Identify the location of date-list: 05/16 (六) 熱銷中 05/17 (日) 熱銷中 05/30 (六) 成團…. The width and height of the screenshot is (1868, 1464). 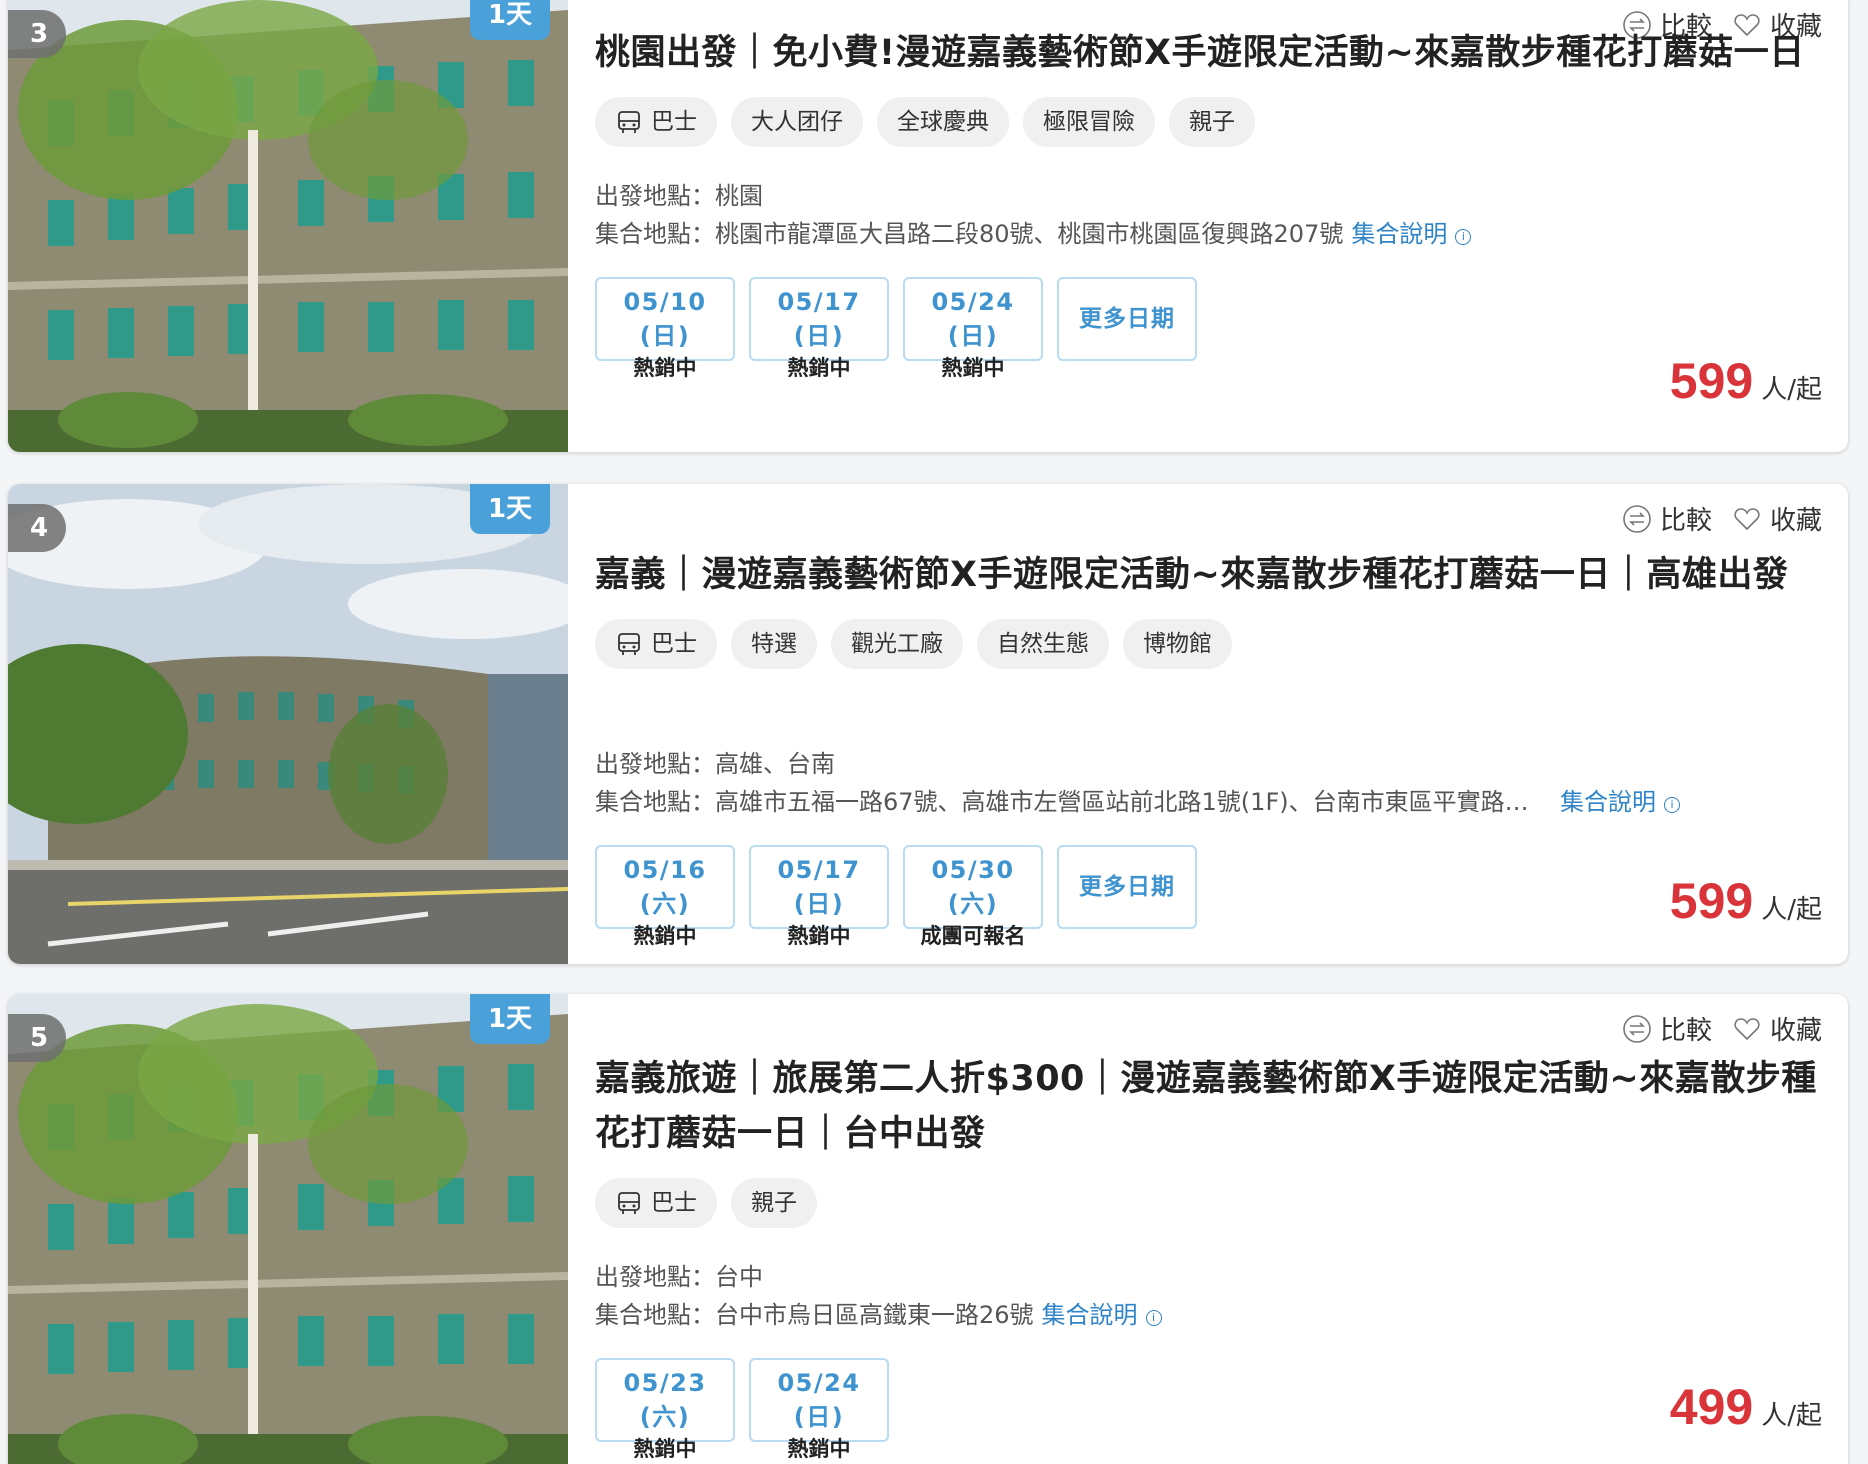
(1208, 896).